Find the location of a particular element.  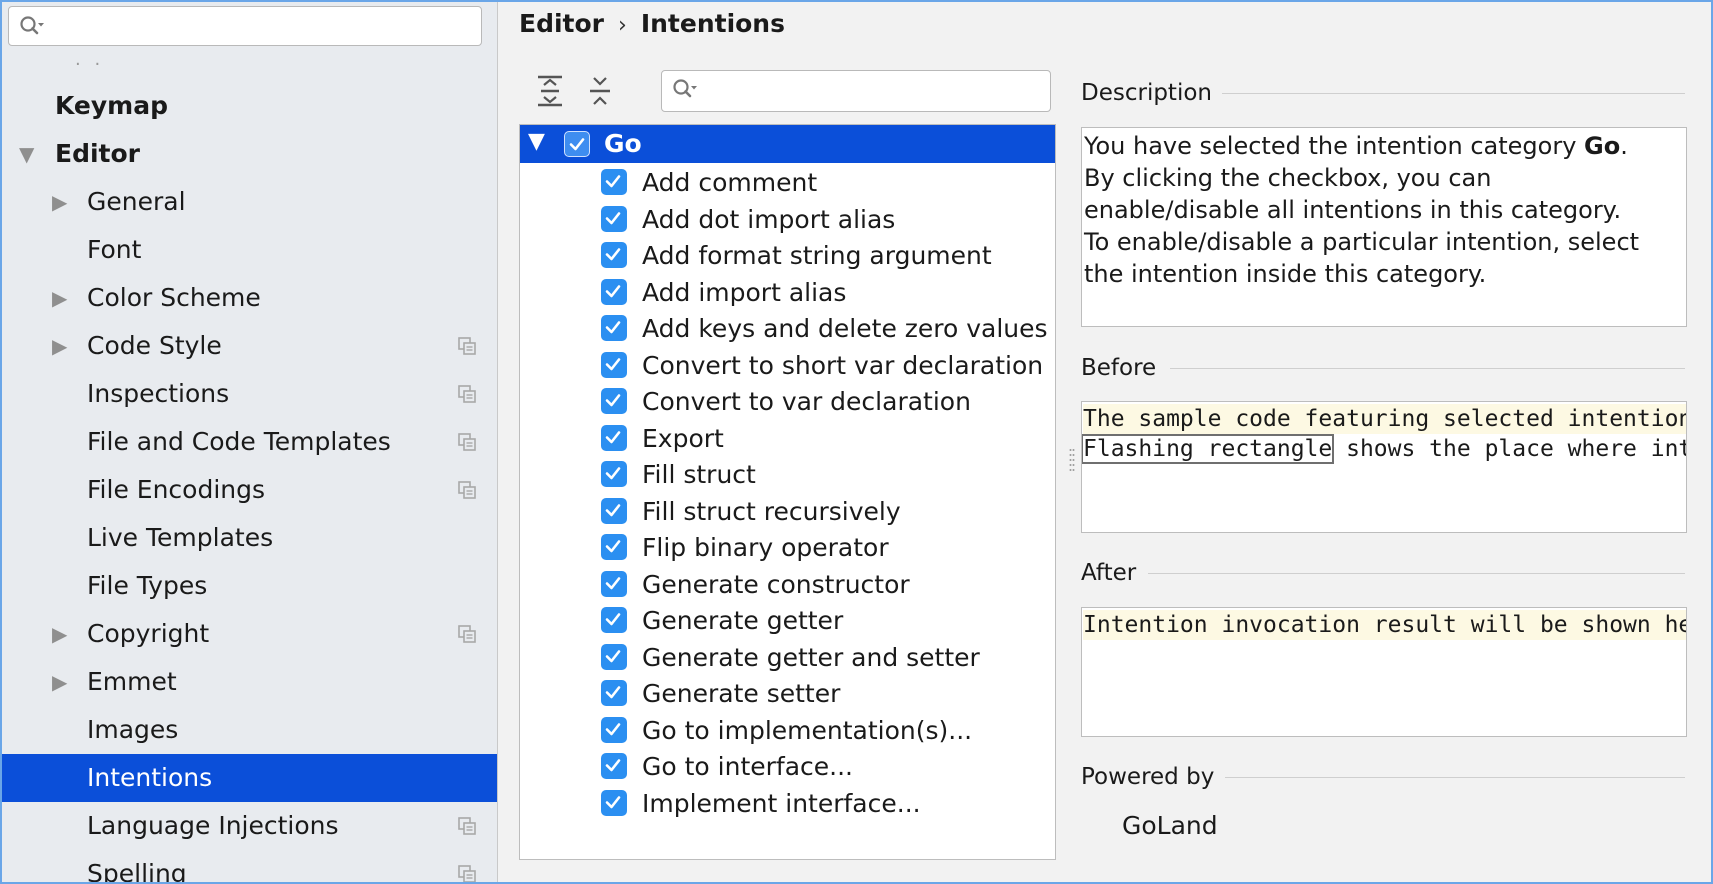

tree-item: Generate getter and setter is located at coordinates (787, 658).